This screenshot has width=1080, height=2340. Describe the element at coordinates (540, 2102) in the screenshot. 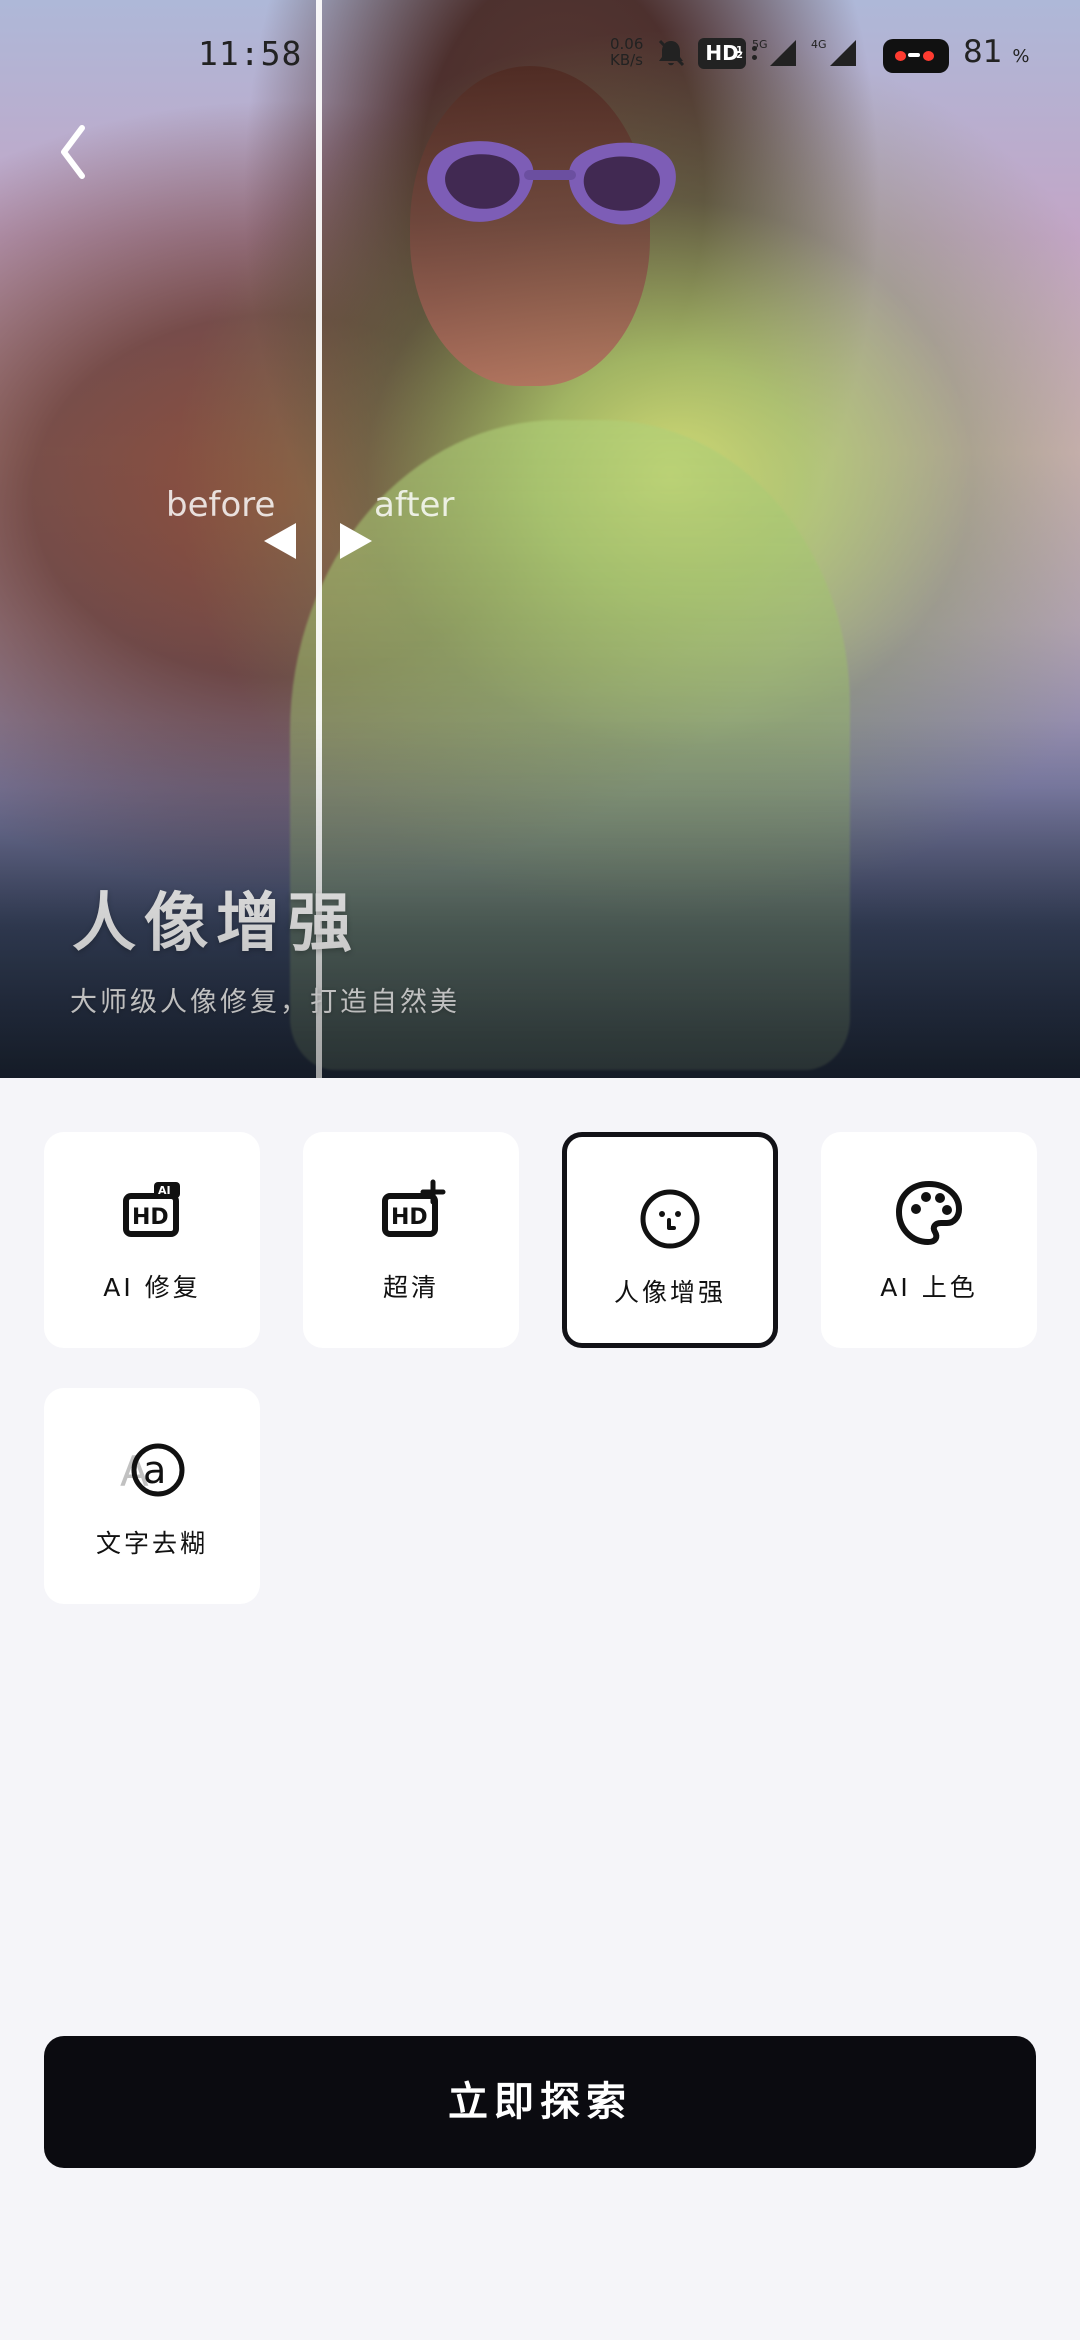

I see `explore-button: 立即探索` at that location.